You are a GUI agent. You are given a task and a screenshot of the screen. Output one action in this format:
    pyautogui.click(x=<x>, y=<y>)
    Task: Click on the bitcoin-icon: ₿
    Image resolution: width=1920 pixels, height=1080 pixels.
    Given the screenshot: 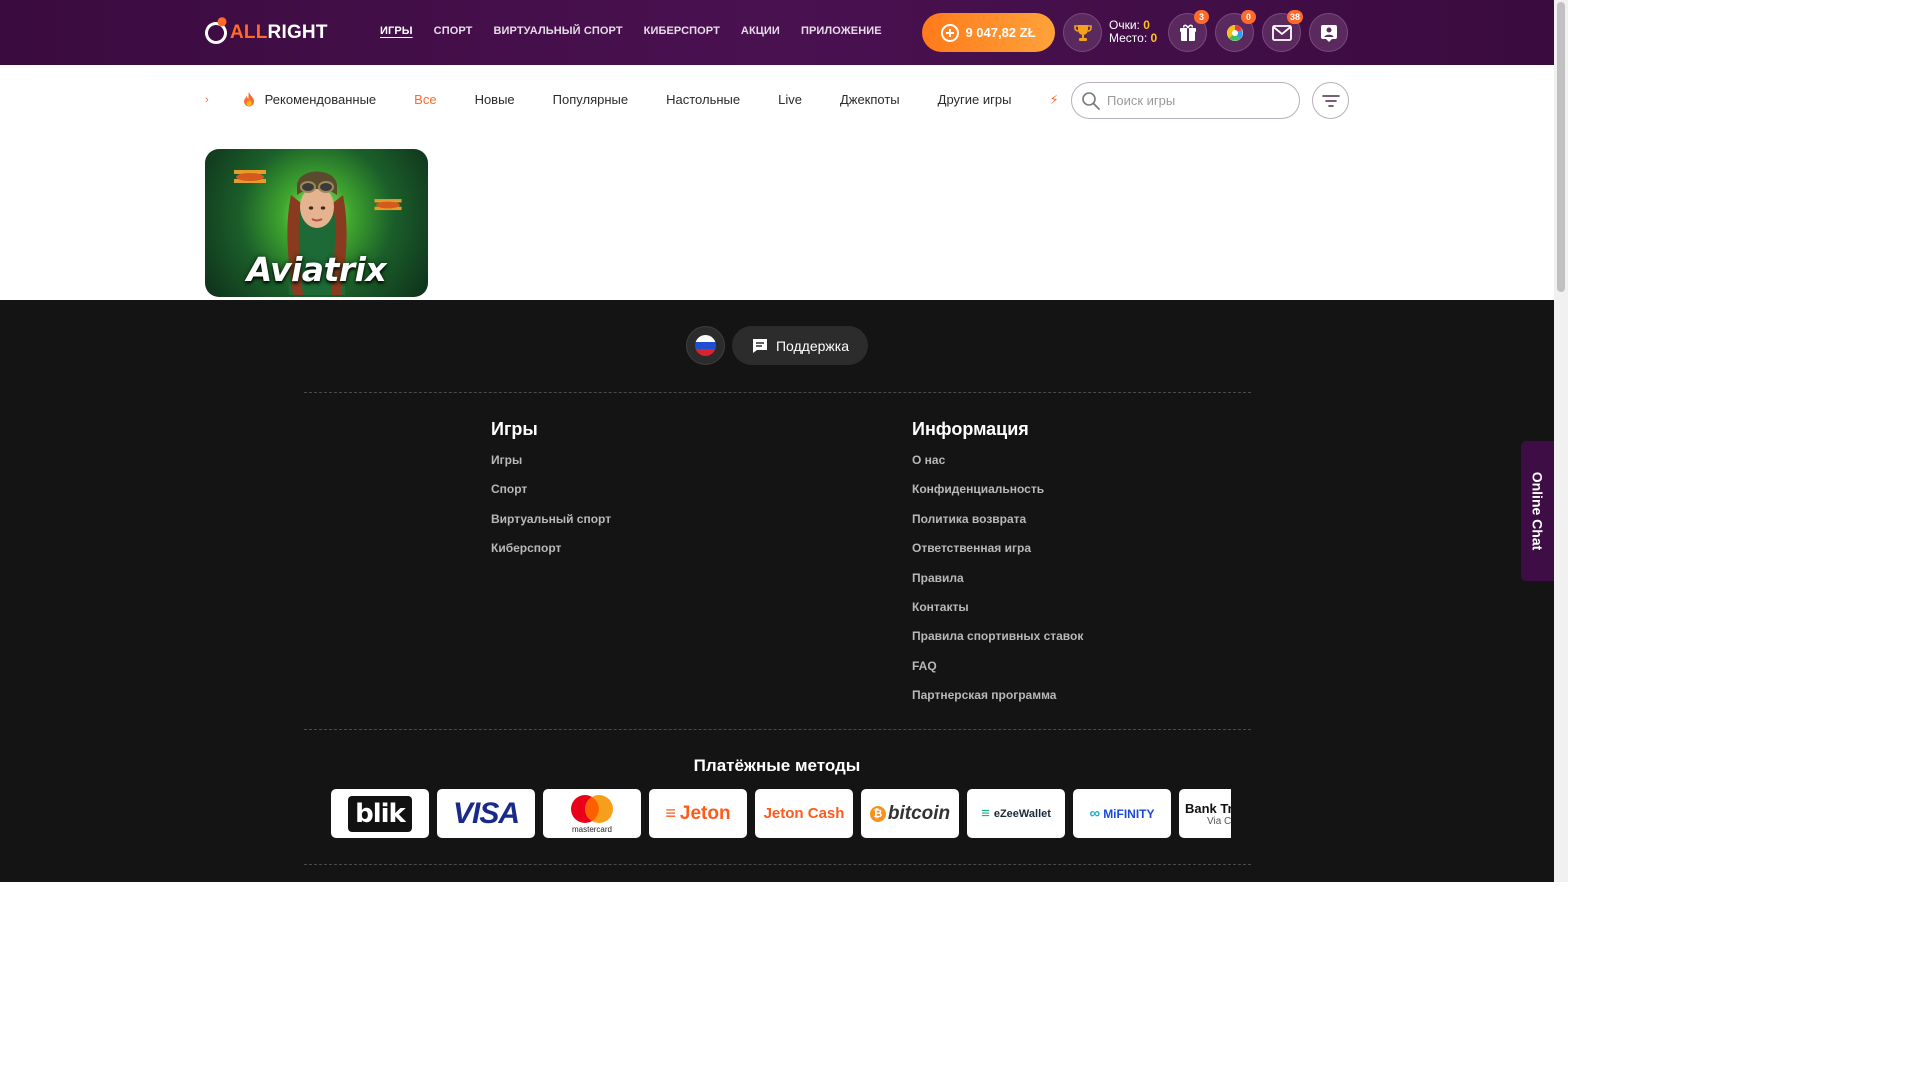 What is the action you would take?
    pyautogui.click(x=877, y=813)
    